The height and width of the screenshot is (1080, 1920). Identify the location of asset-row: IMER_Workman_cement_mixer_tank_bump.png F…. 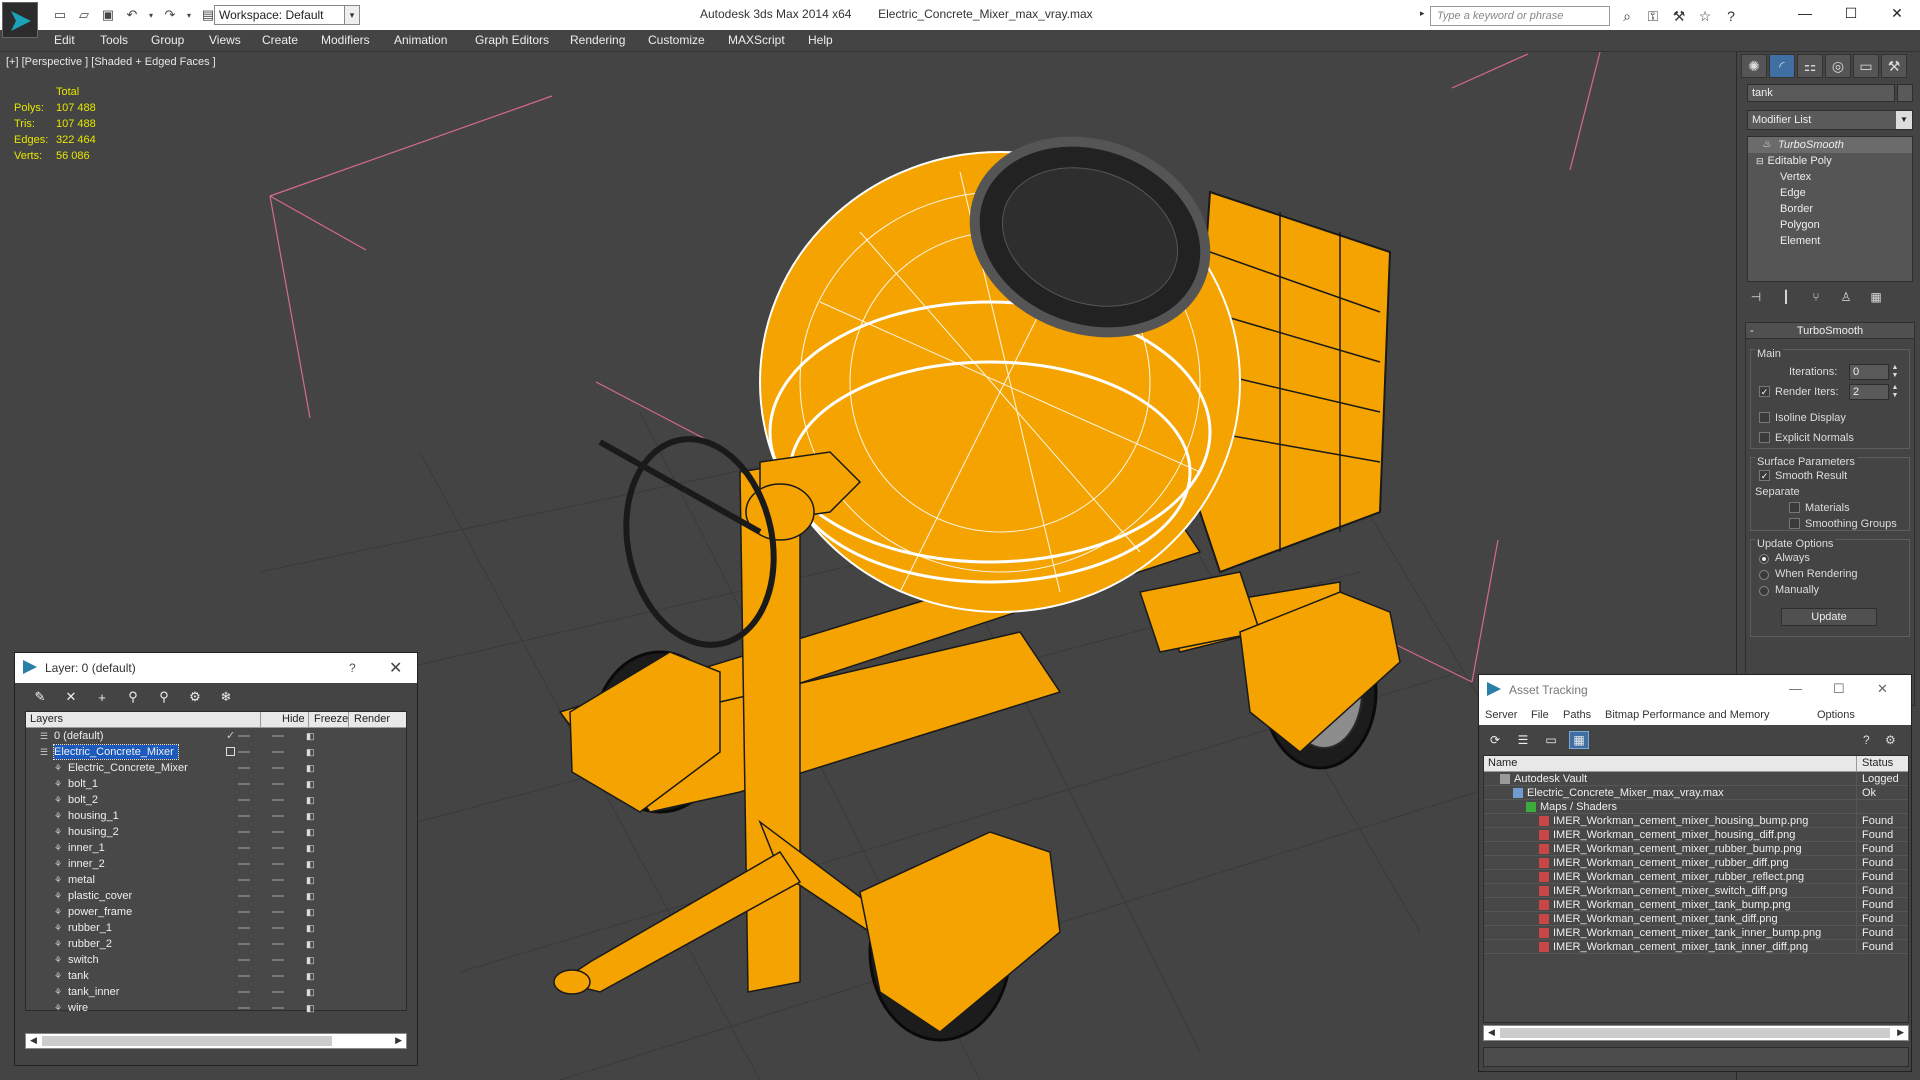
(1696, 905).